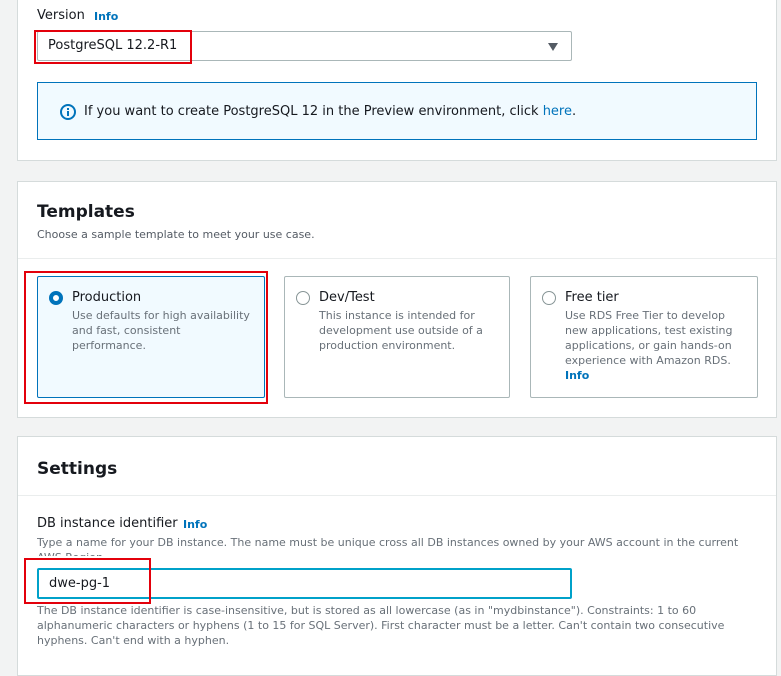  I want to click on info-circle-icon, so click(68, 112).